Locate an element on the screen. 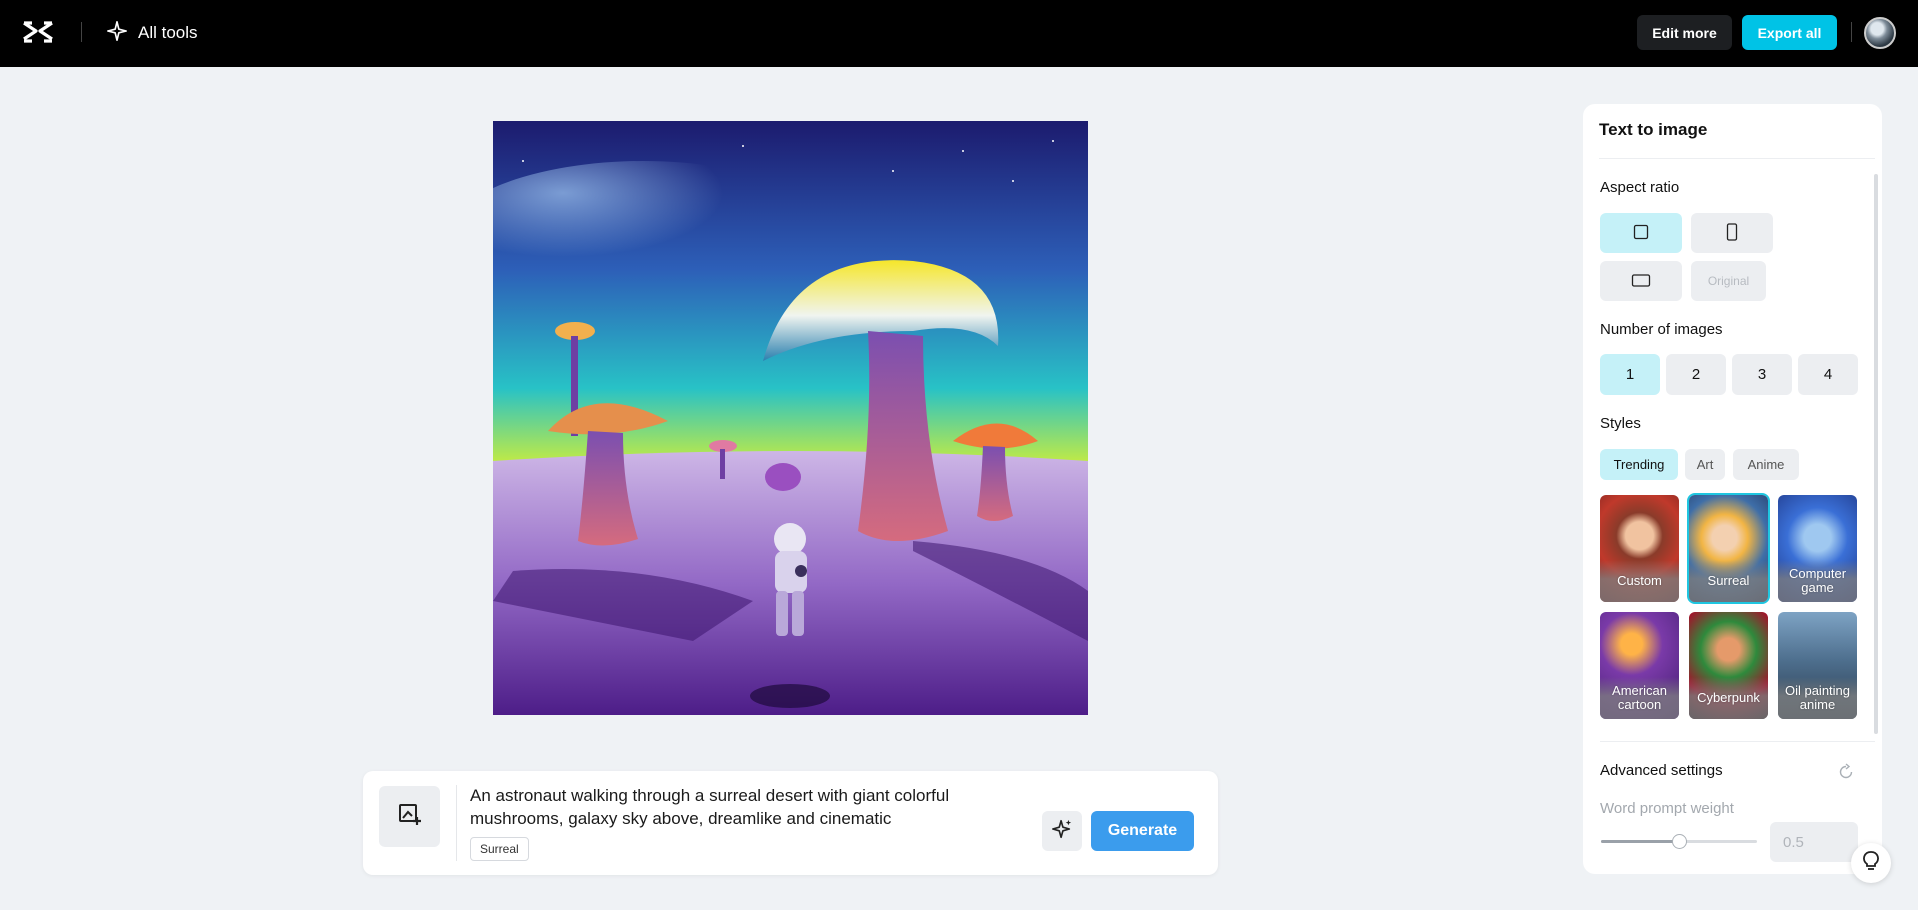 The height and width of the screenshot is (910, 1918). capcut-logo-icon is located at coordinates (38, 32).